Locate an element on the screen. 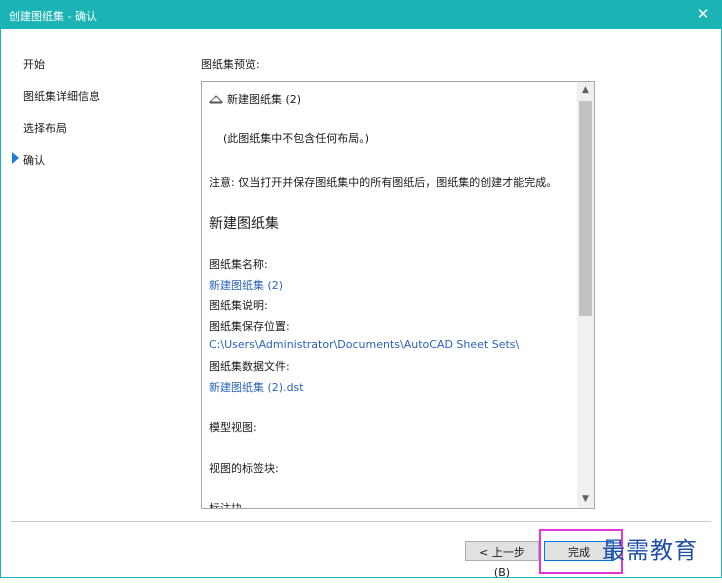 The height and width of the screenshot is (583, 722). description-label: 图纸集说明: is located at coordinates (238, 305).